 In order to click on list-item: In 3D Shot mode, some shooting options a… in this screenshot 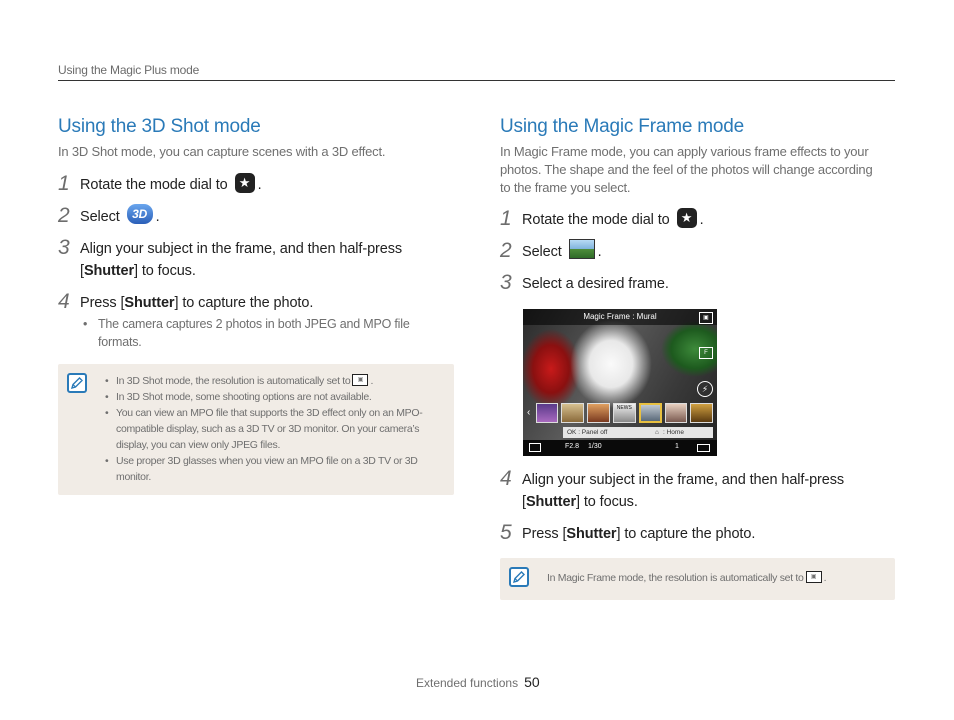, I will do `click(270, 397)`.